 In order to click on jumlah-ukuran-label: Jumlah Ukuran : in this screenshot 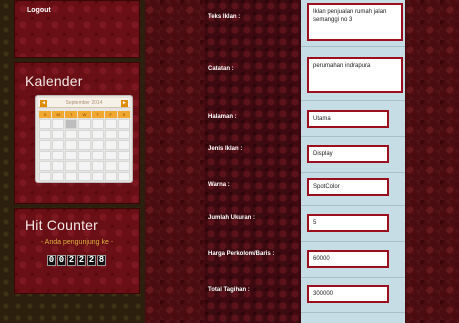, I will do `click(232, 218)`.